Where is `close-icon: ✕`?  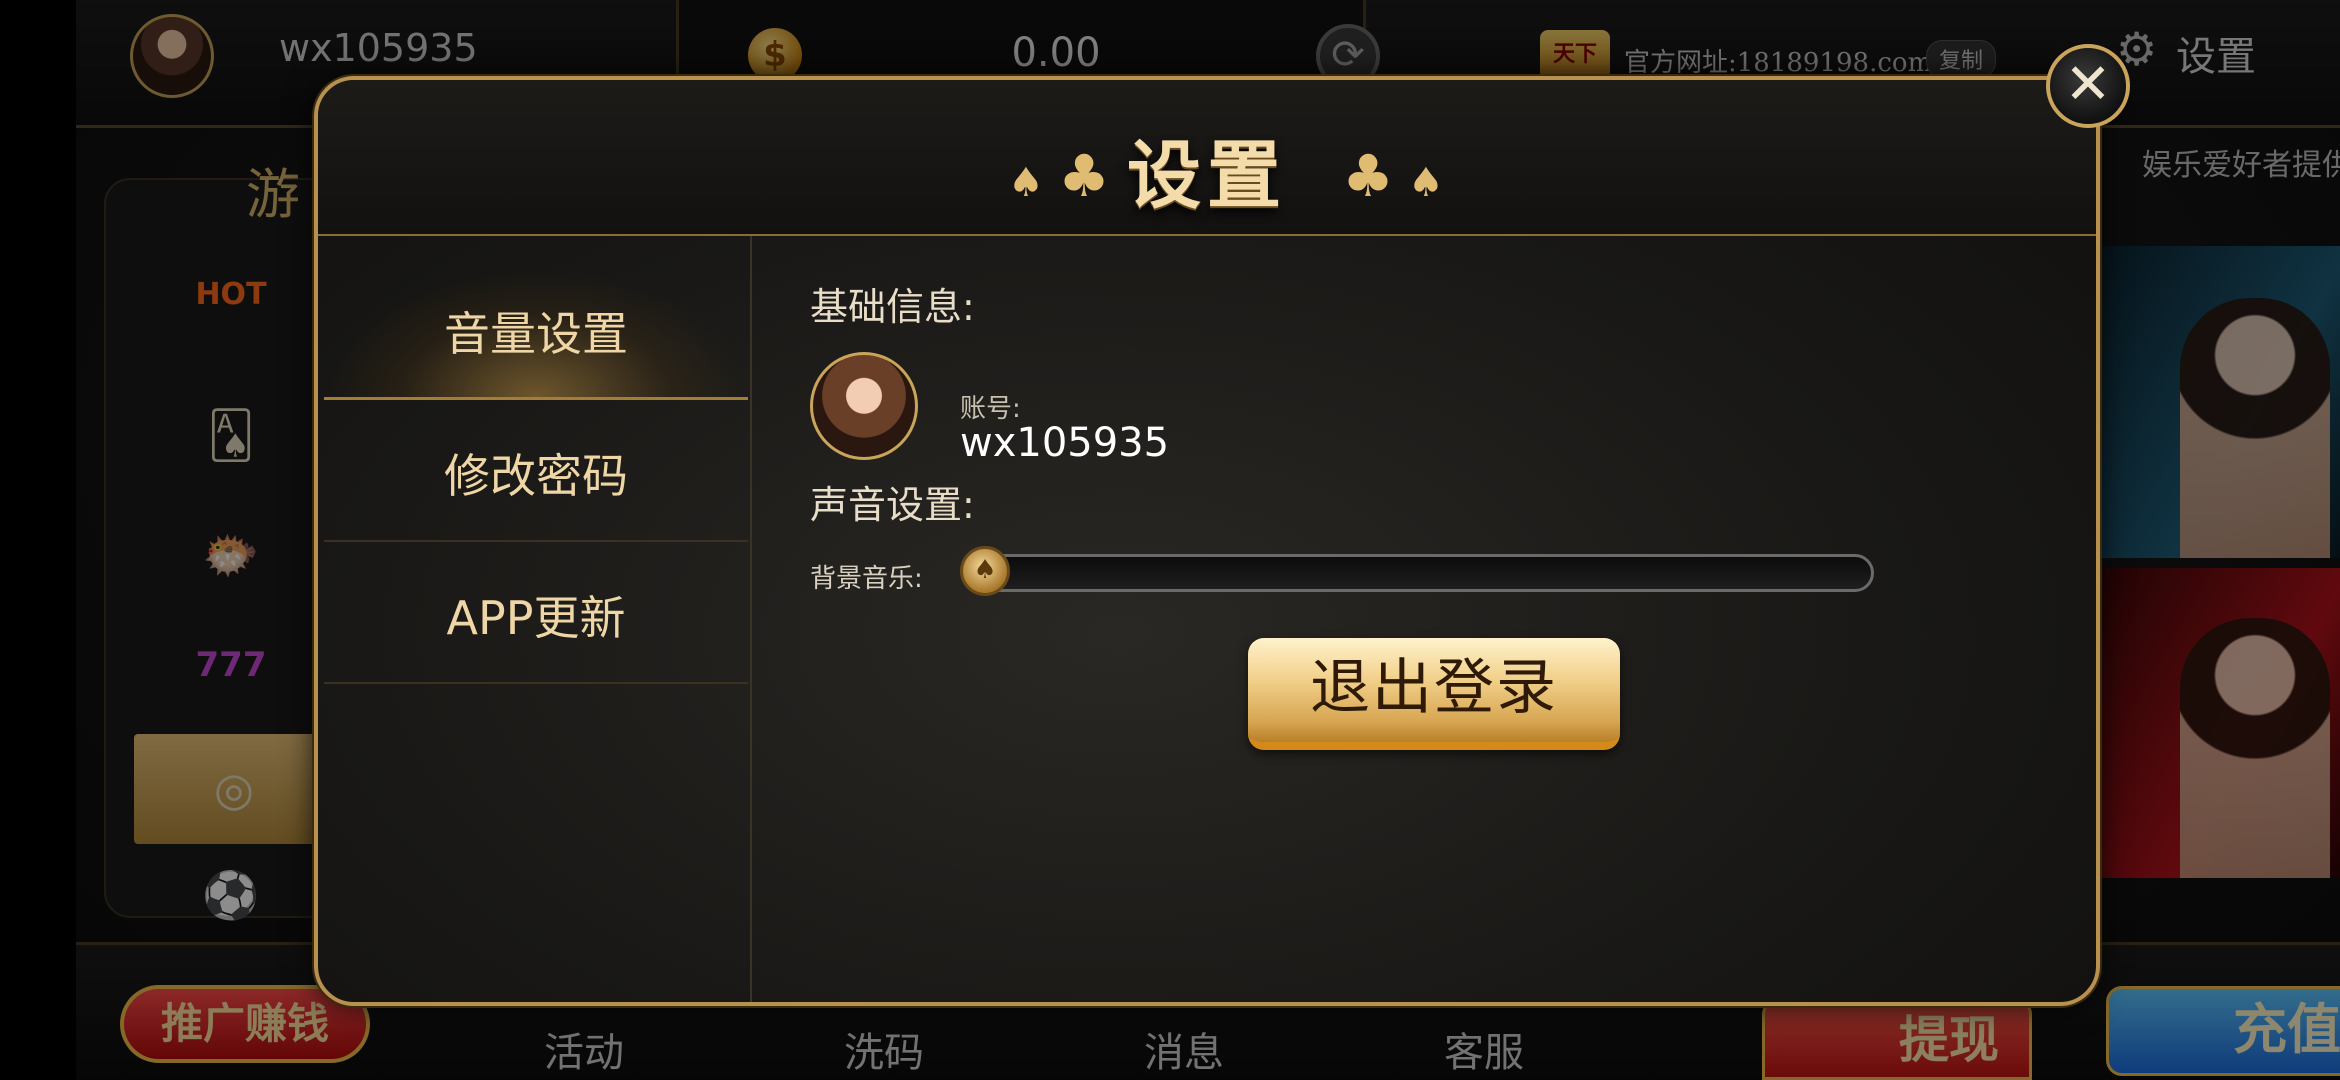 close-icon: ✕ is located at coordinates (2088, 86).